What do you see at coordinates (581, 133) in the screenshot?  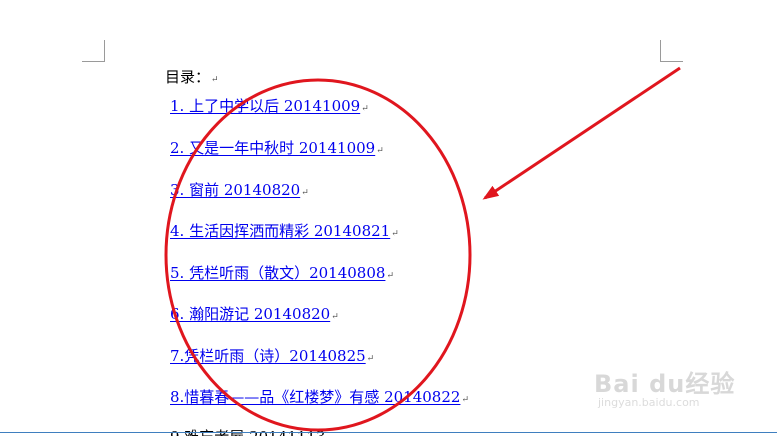 I see `annotation-arrow` at bounding box center [581, 133].